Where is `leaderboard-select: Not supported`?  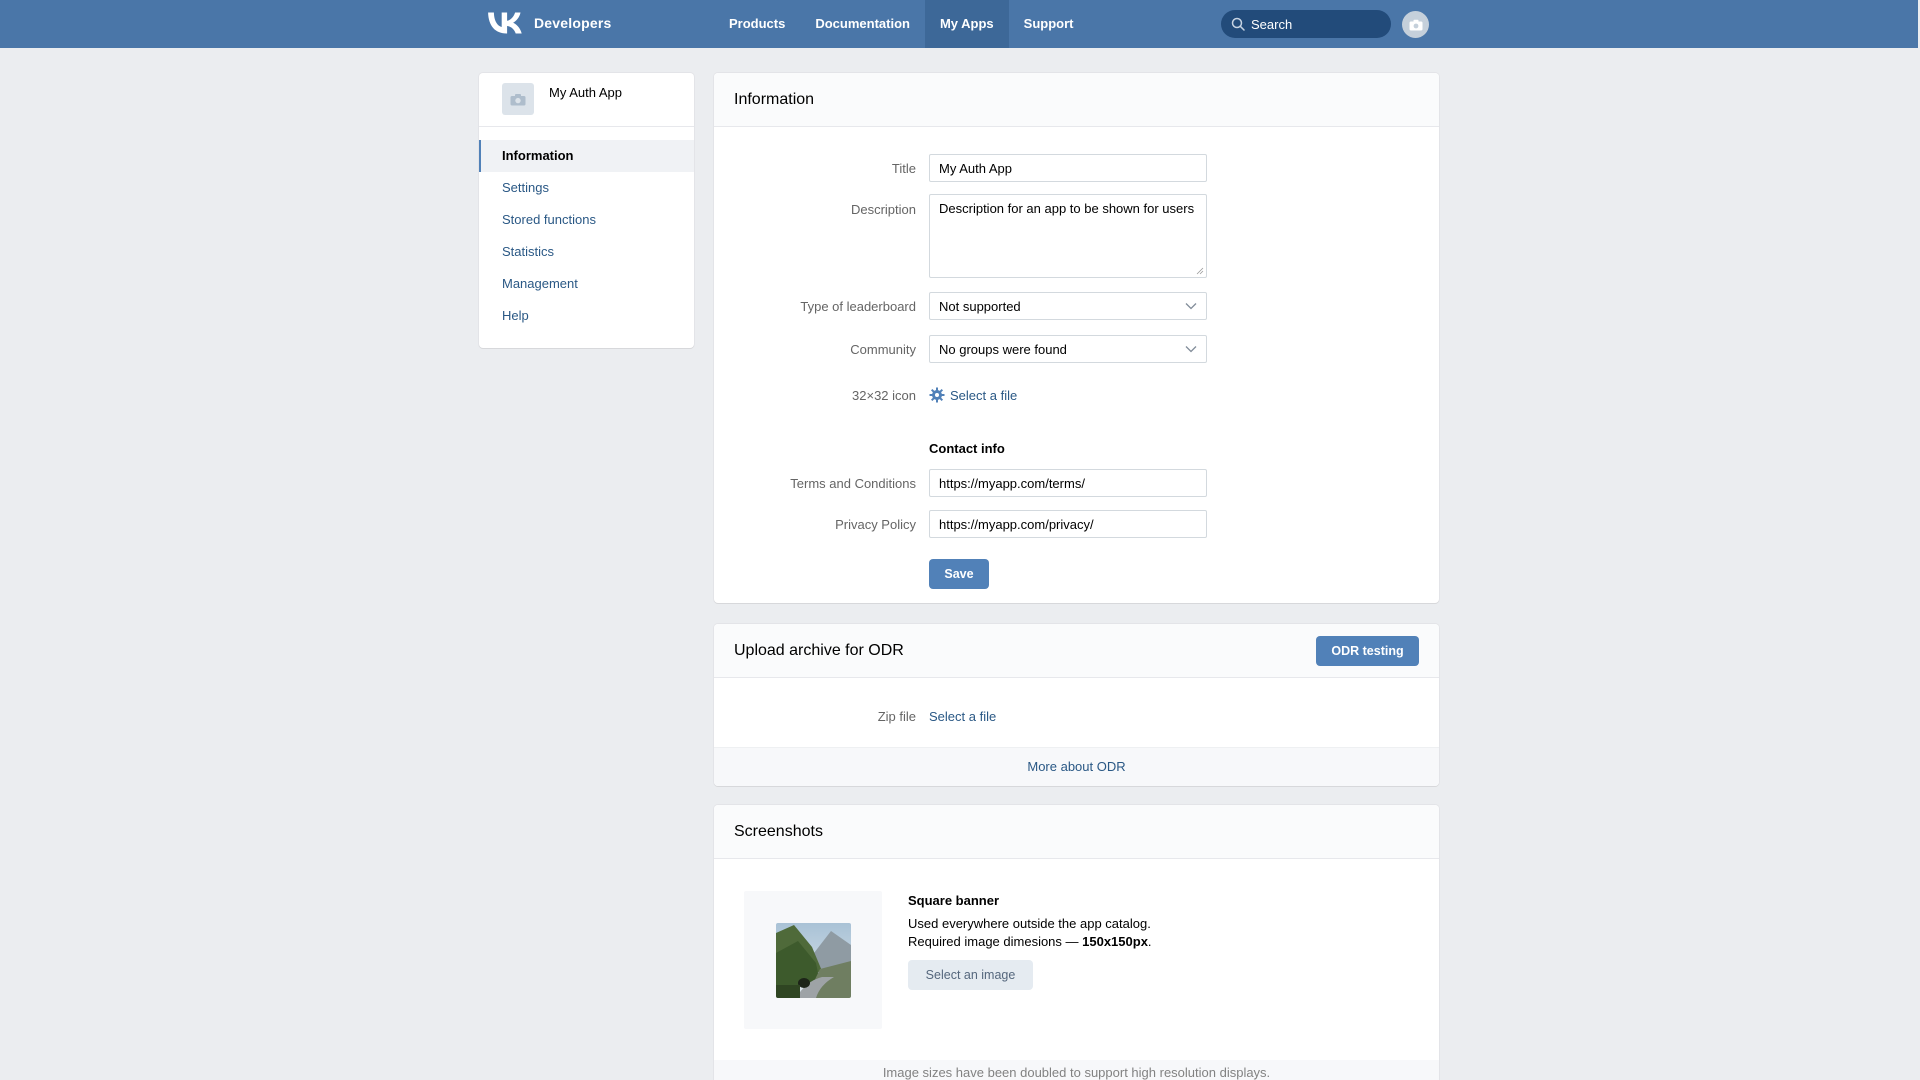 leaderboard-select: Not supported is located at coordinates (1068, 306).